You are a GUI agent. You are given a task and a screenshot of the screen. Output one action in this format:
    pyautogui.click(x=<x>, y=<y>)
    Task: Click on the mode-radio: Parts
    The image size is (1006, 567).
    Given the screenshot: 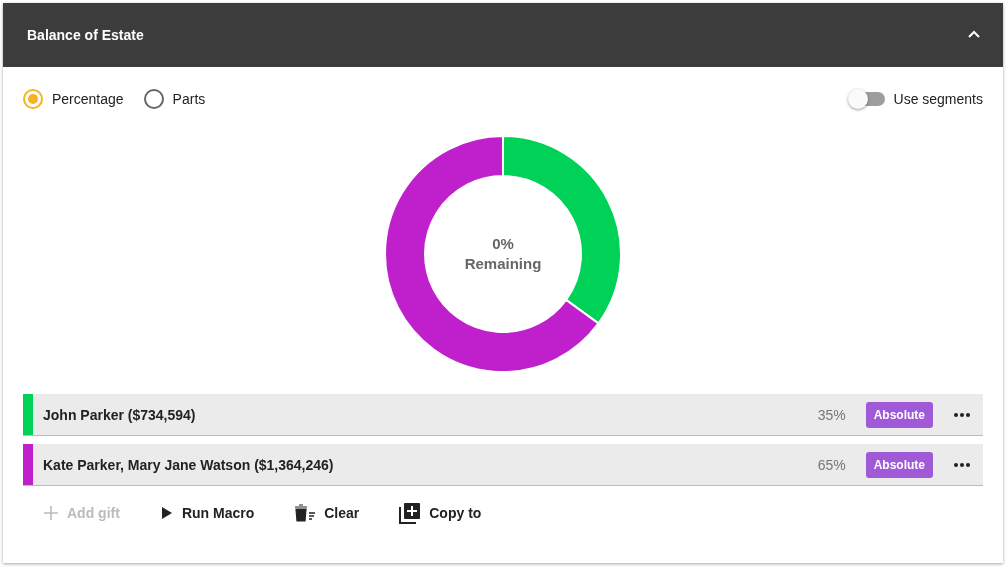 What is the action you would take?
    pyautogui.click(x=174, y=99)
    